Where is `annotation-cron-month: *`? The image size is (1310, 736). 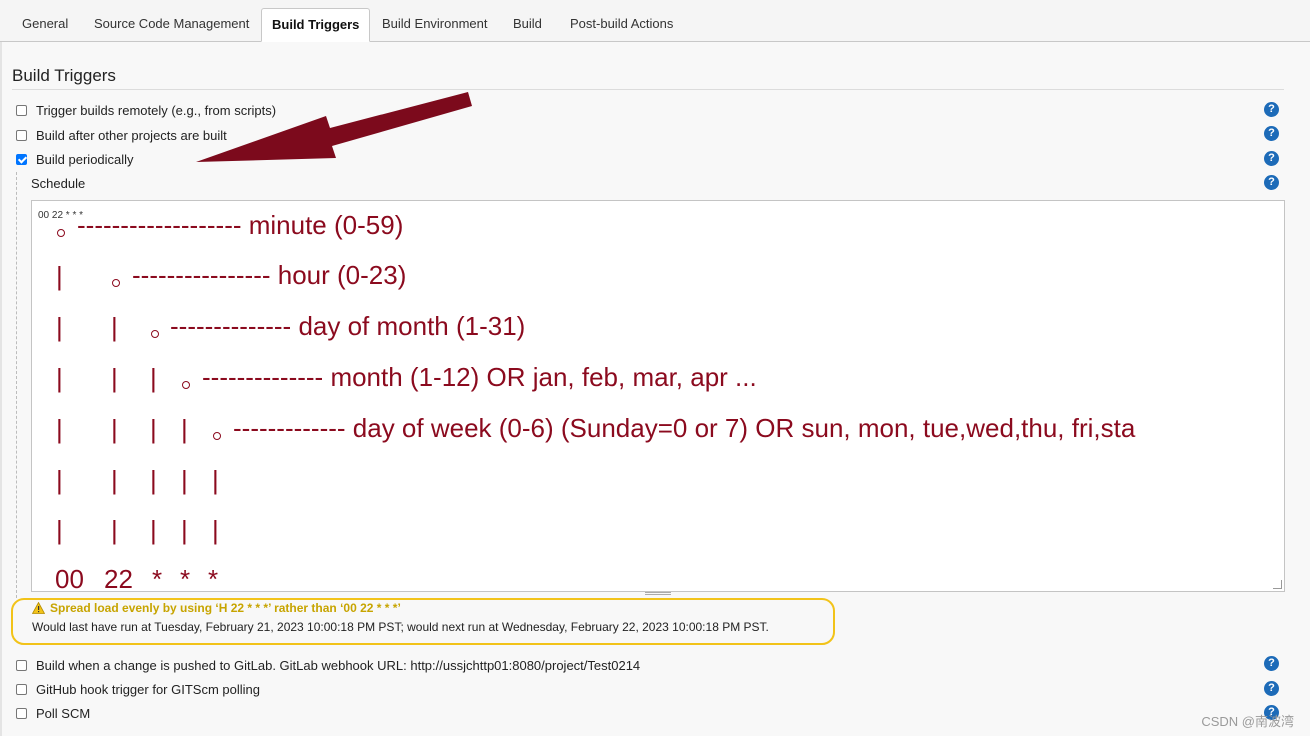
annotation-cron-month: * is located at coordinates (185, 579).